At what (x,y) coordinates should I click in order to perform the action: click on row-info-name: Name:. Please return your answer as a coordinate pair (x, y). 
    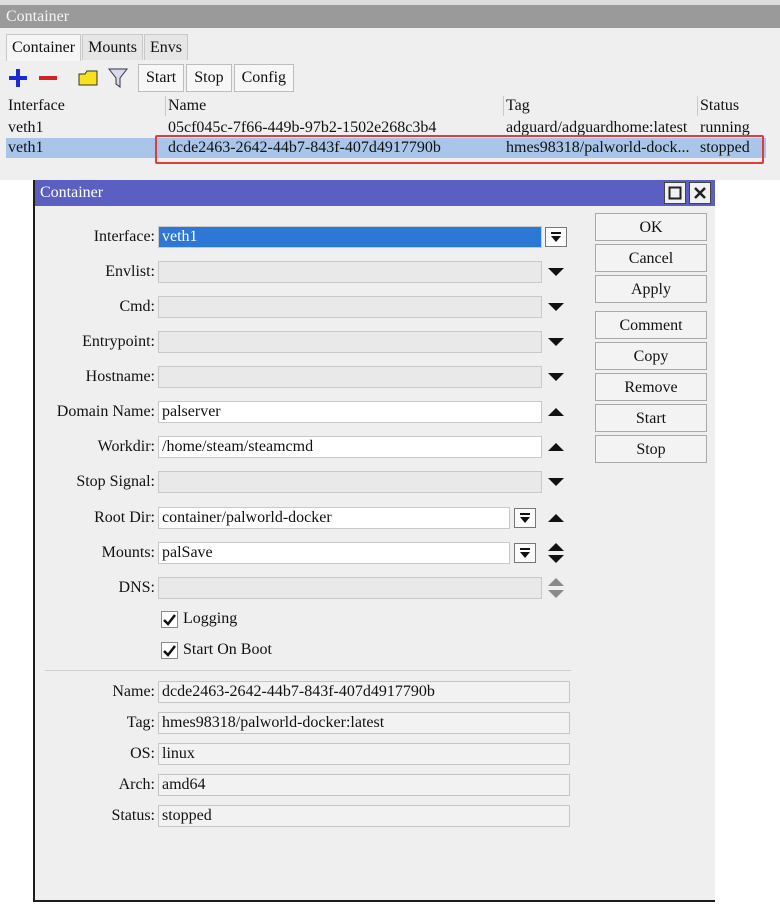
    Looking at the image, I should click on (95, 692).